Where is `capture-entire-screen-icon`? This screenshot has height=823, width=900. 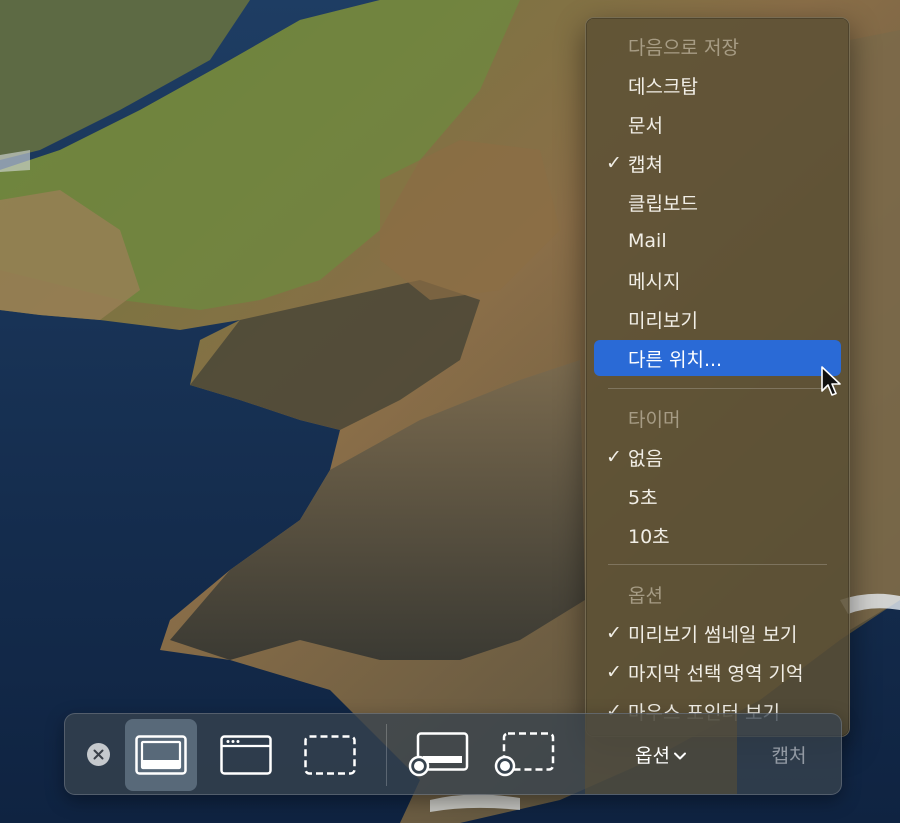
capture-entire-screen-icon is located at coordinates (161, 755).